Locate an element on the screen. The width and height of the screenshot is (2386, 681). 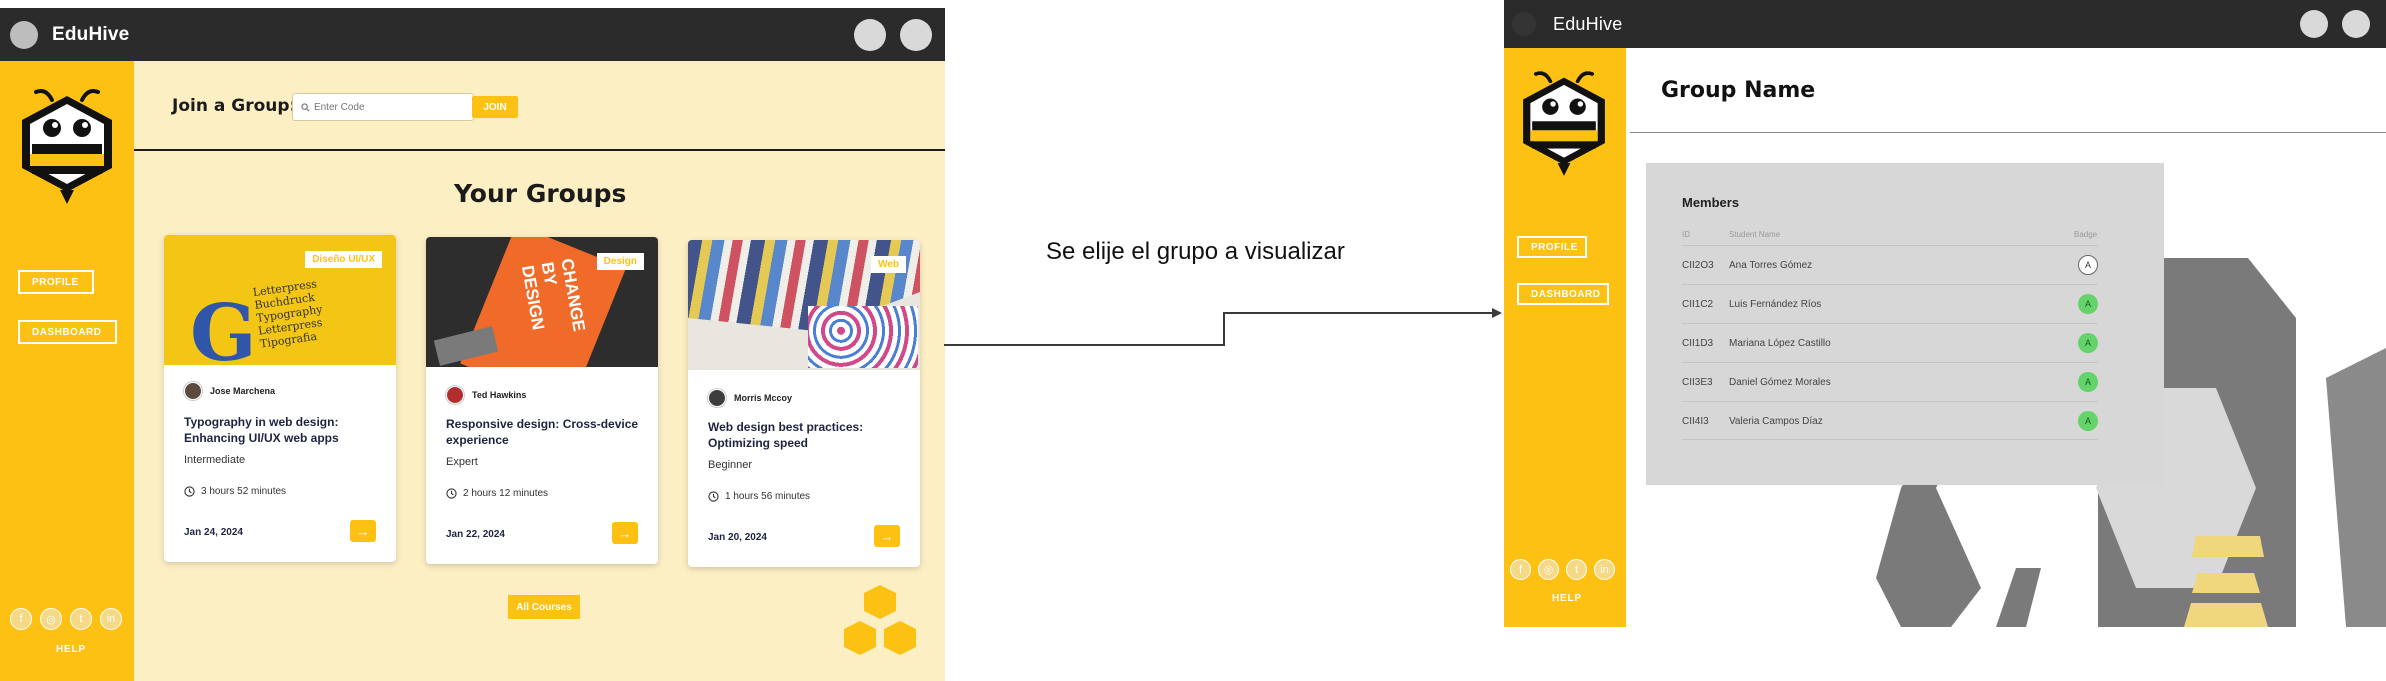
author-name: Ted Hawkins is located at coordinates (499, 395).